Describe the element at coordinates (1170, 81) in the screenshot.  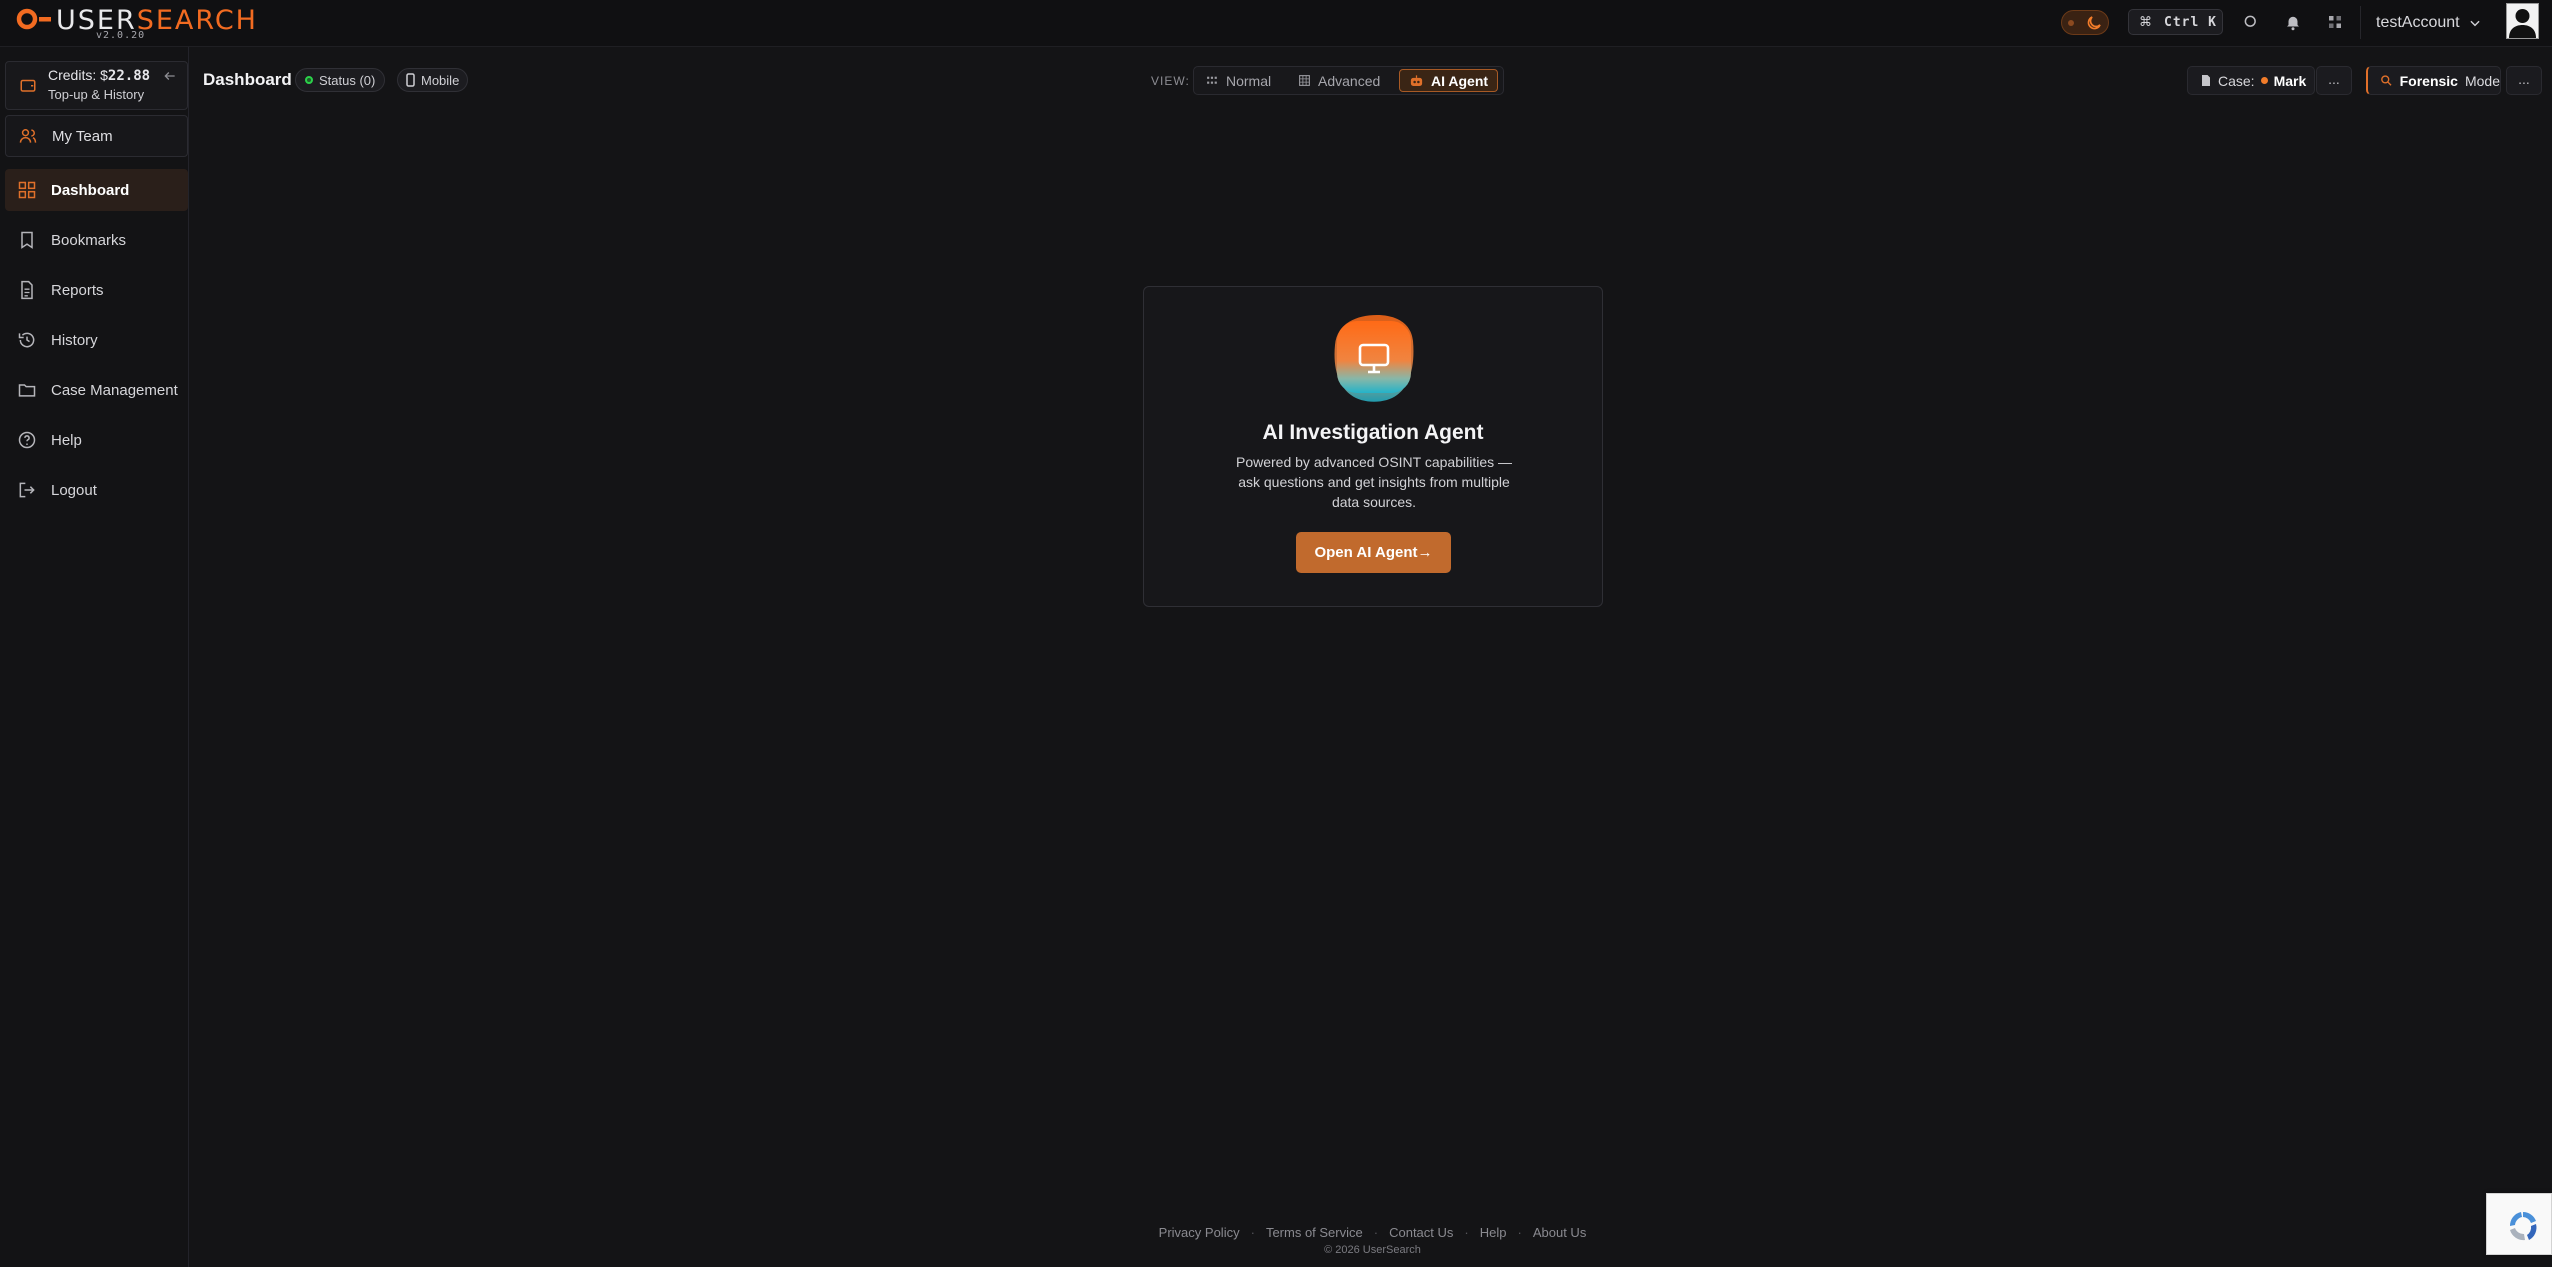
I see `view-label: VIEW:` at that location.